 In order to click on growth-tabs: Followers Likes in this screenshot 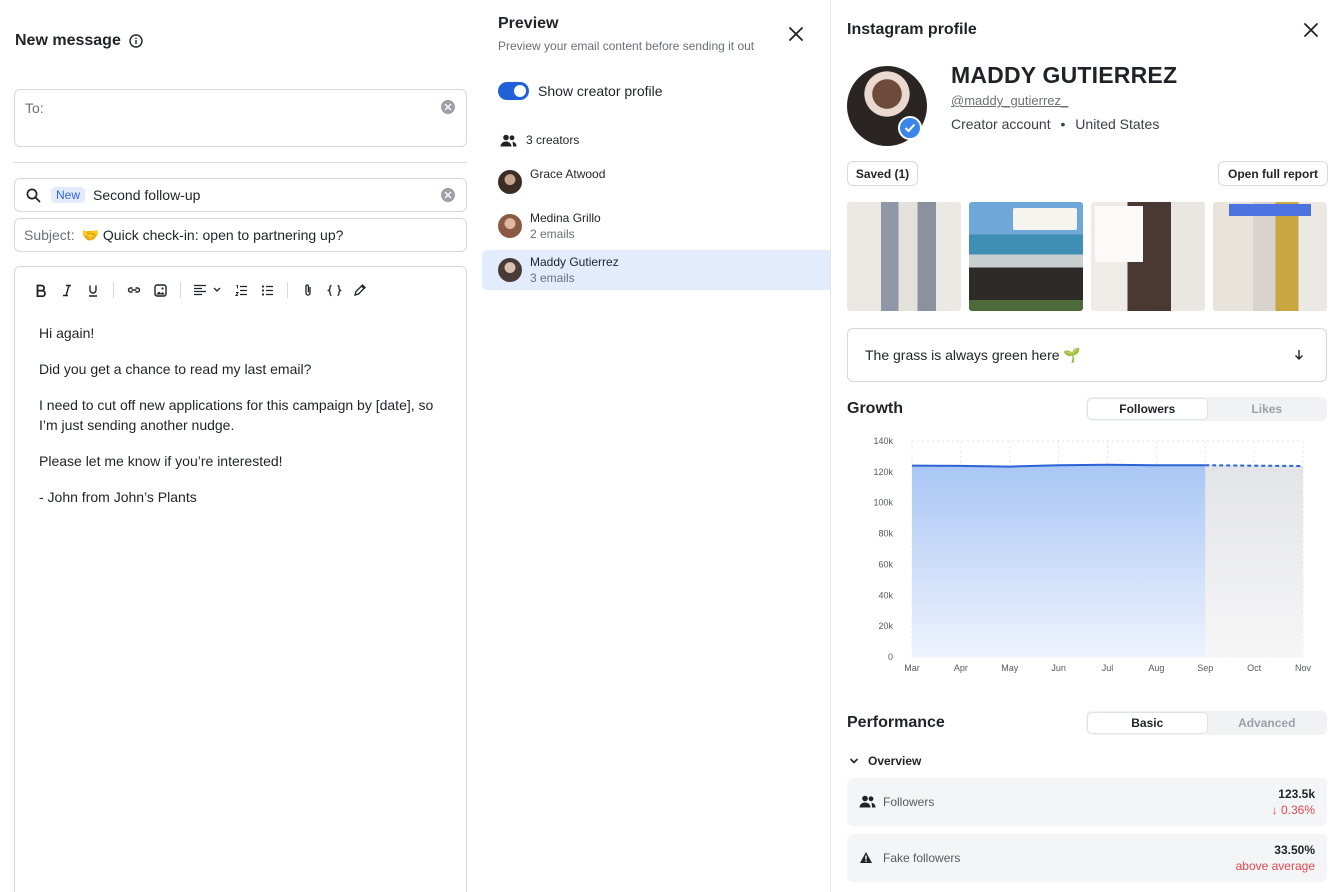, I will do `click(1206, 409)`.